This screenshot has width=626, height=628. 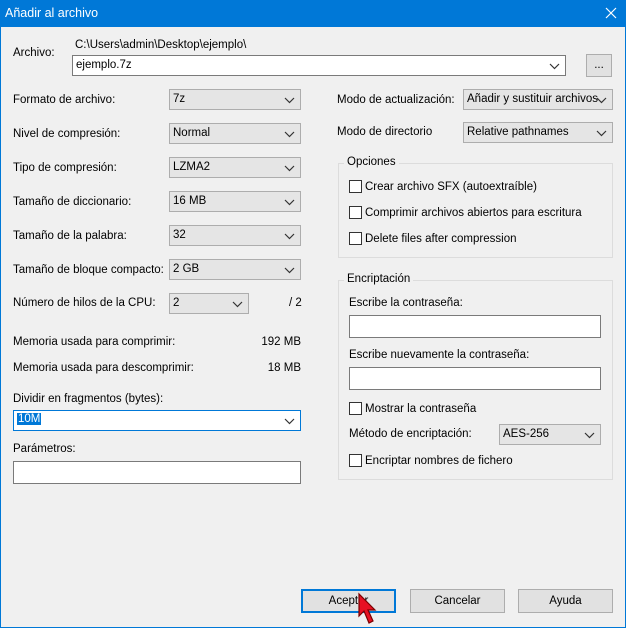 I want to click on password-label: Escribe la contraseña:, so click(x=406, y=303).